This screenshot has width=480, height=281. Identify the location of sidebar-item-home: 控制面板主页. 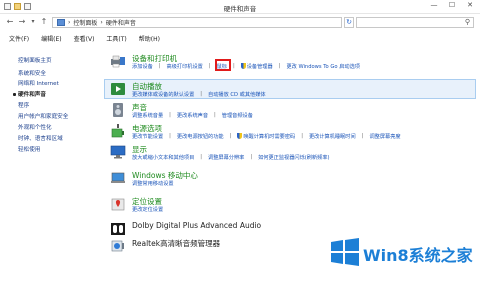
(35, 60).